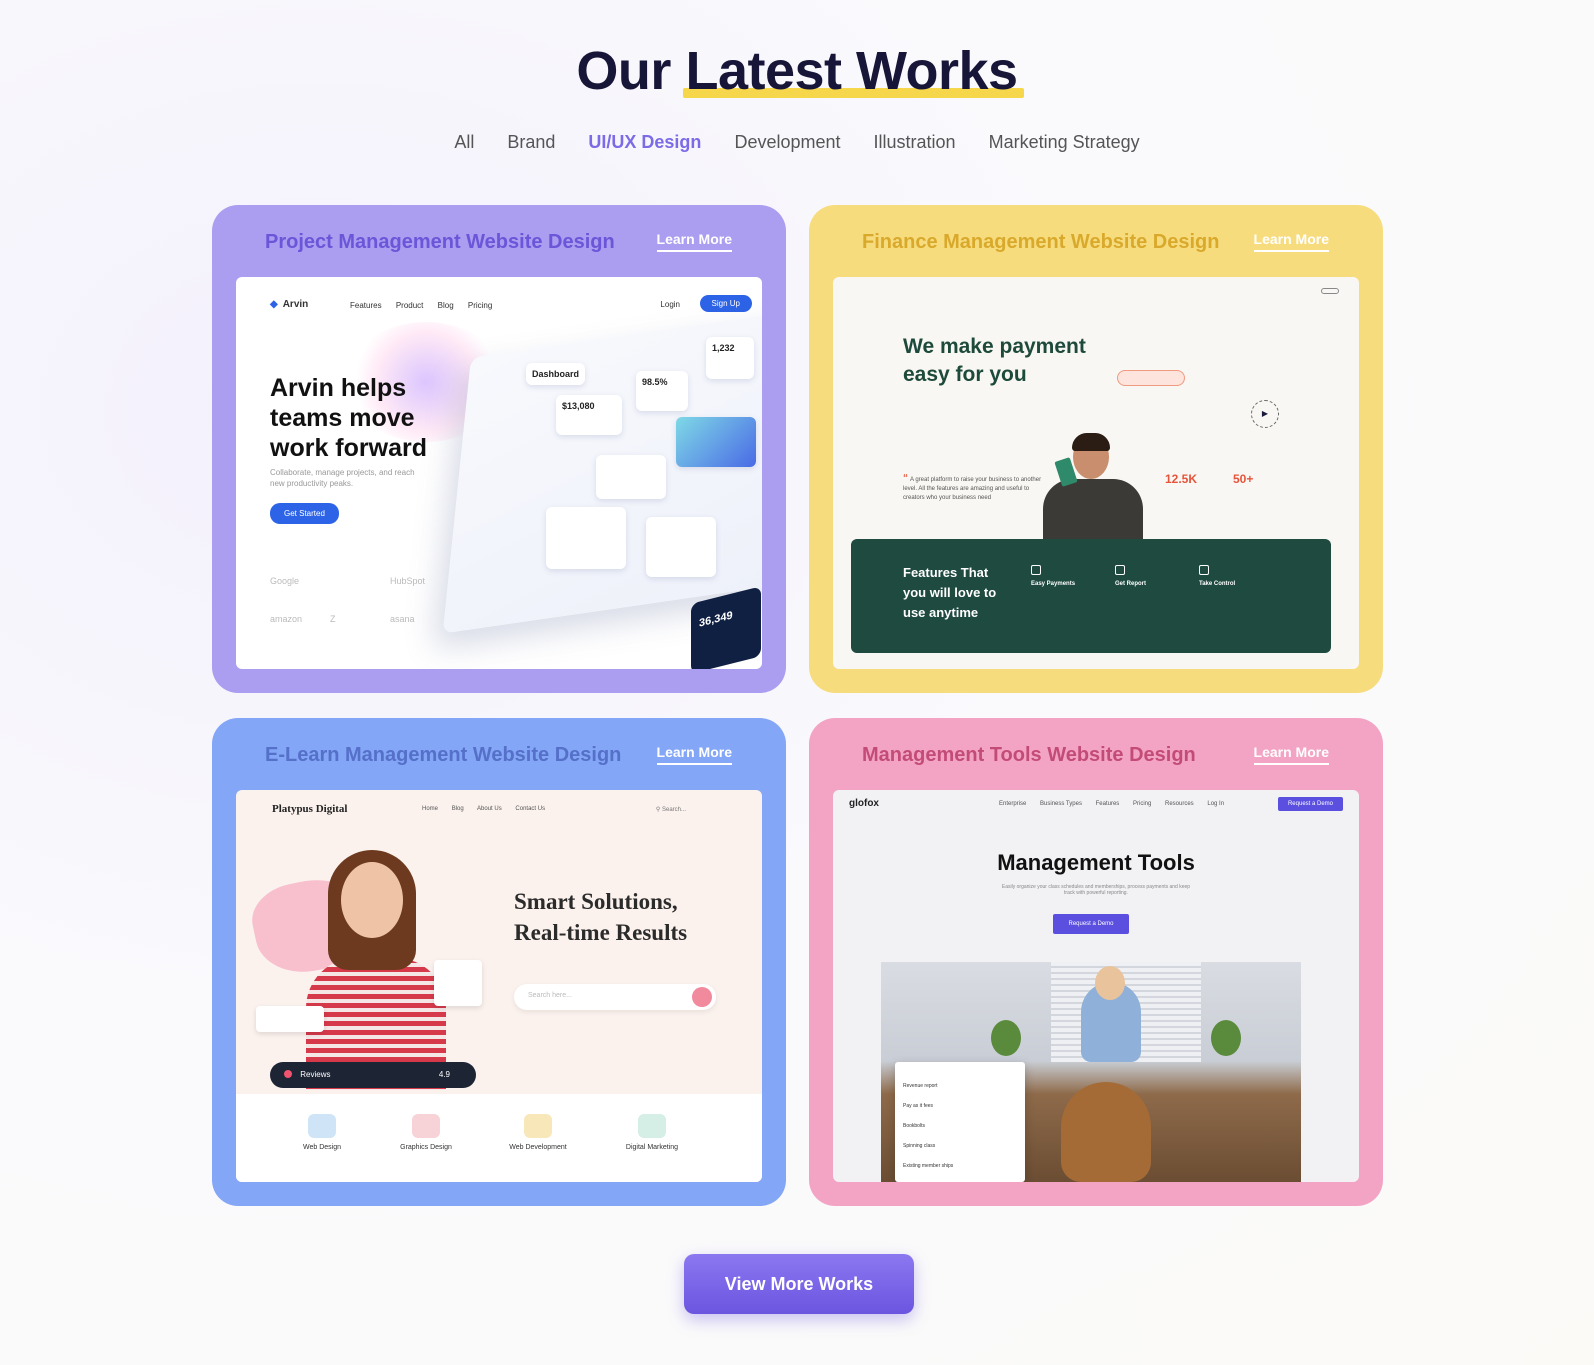  I want to click on development-icon, so click(538, 1126).